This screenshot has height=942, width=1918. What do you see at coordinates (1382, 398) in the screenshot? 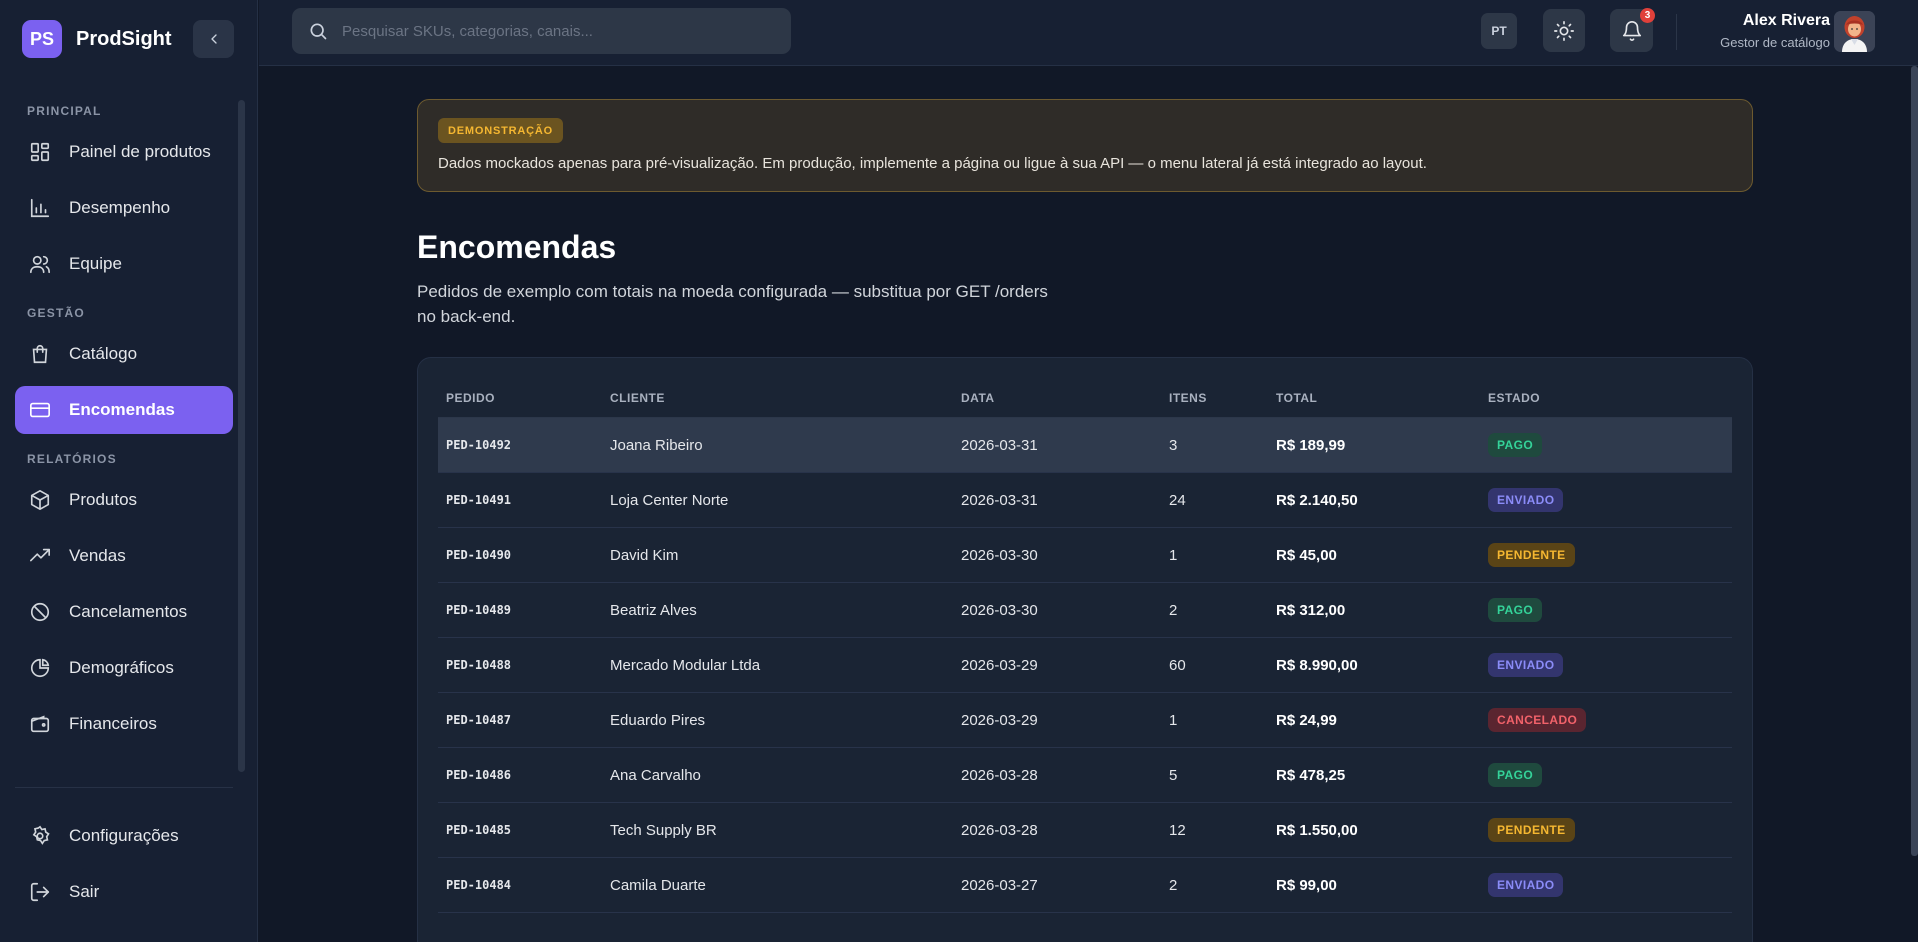
I see `column-header-total: TOTAL` at bounding box center [1382, 398].